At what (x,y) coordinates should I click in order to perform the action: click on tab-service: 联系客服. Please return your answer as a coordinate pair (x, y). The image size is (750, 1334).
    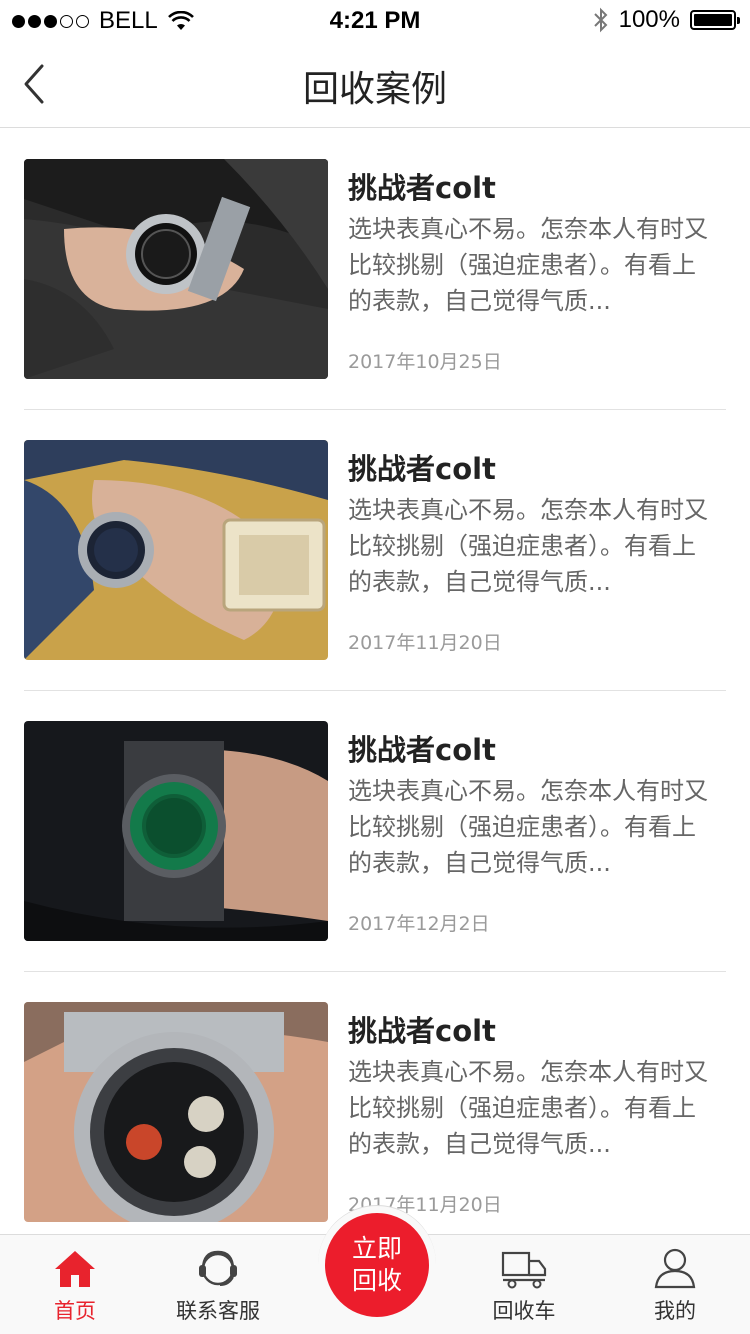
    Looking at the image, I should click on (218, 1284).